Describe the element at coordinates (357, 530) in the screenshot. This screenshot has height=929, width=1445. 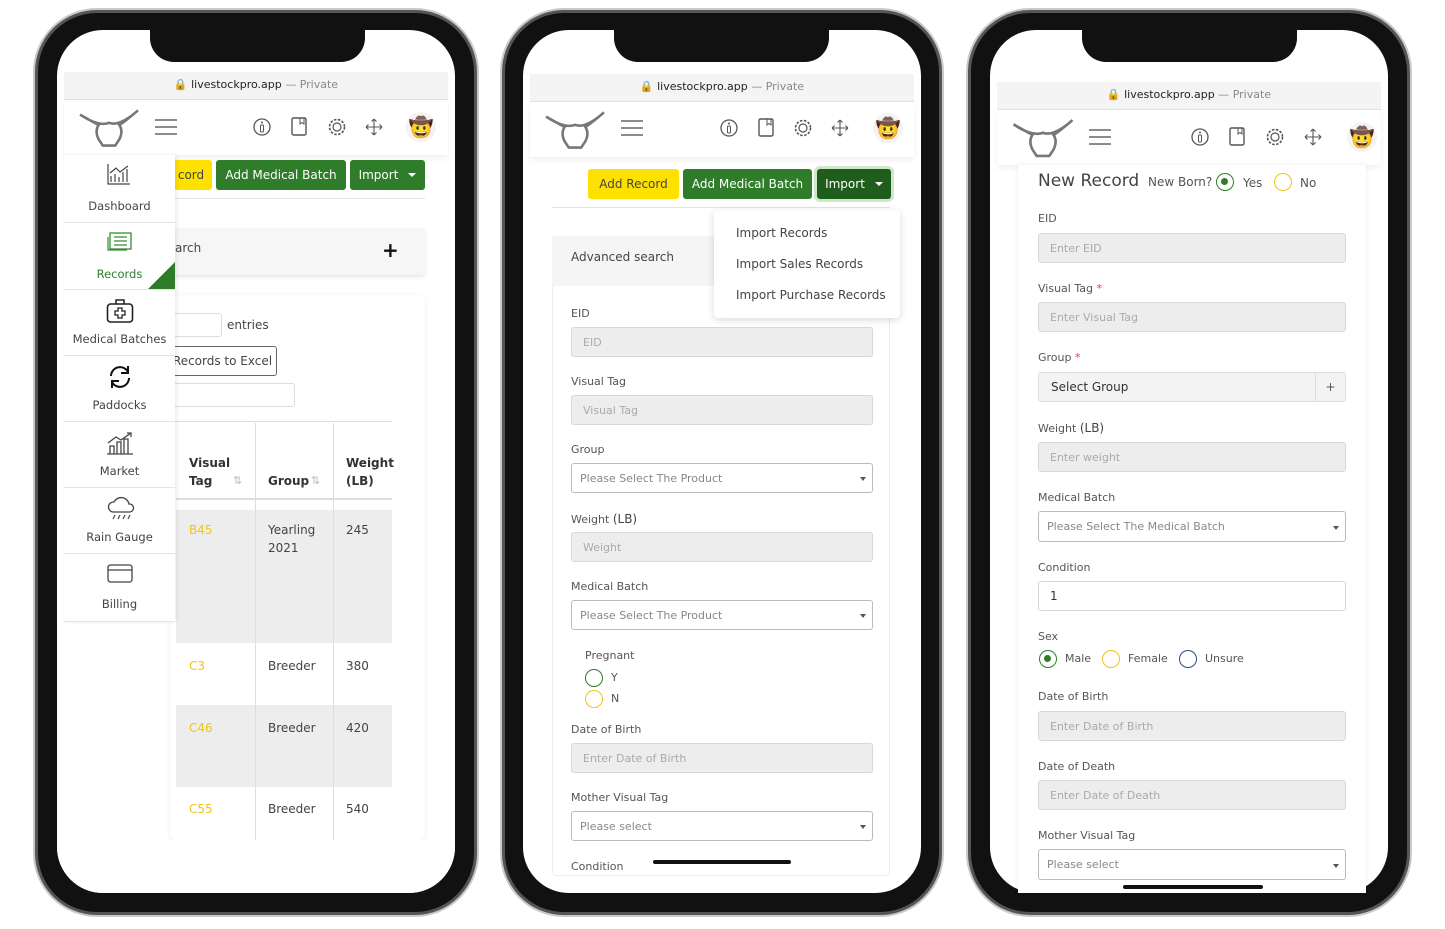
I see `cell-weight: 245` at that location.